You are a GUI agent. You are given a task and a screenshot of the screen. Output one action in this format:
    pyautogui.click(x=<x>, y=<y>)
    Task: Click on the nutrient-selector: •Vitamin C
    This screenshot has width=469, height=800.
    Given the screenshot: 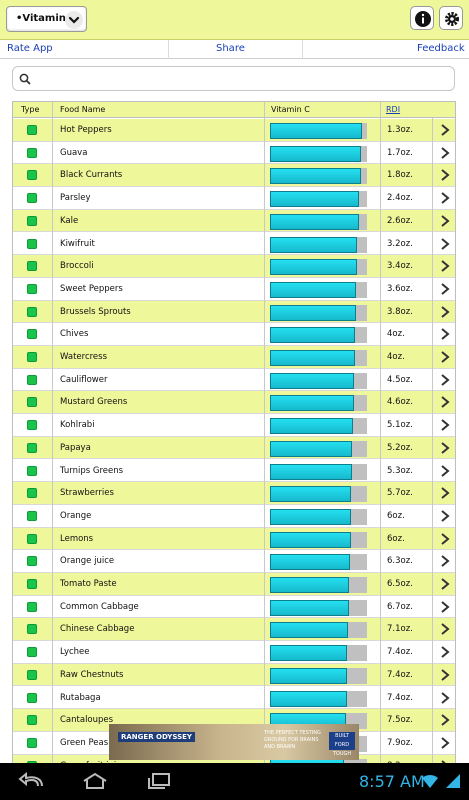 What is the action you would take?
    pyautogui.click(x=46, y=19)
    